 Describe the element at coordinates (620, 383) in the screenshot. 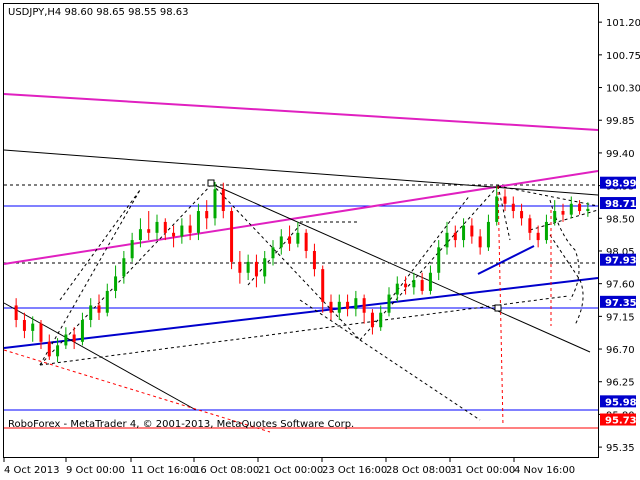

I see `y-tick-label: 96.25` at that location.